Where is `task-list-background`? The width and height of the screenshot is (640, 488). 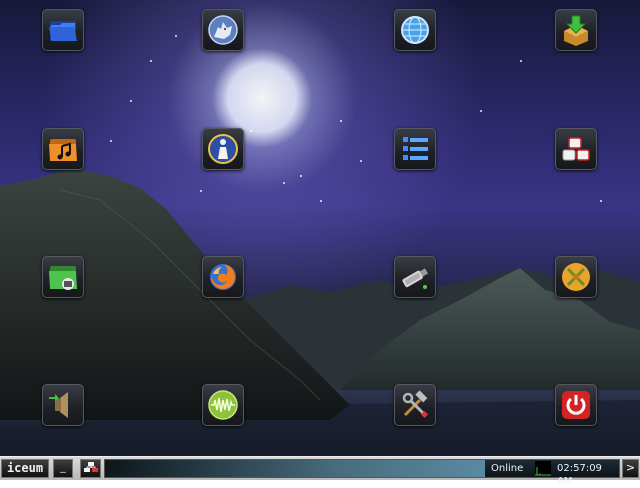 task-list-background is located at coordinates (295, 468).